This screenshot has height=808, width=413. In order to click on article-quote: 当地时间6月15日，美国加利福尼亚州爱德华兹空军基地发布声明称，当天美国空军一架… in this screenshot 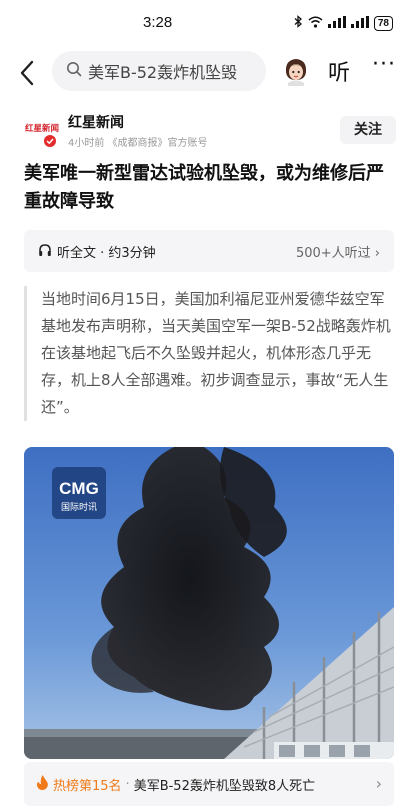, I will do `click(209, 353)`.